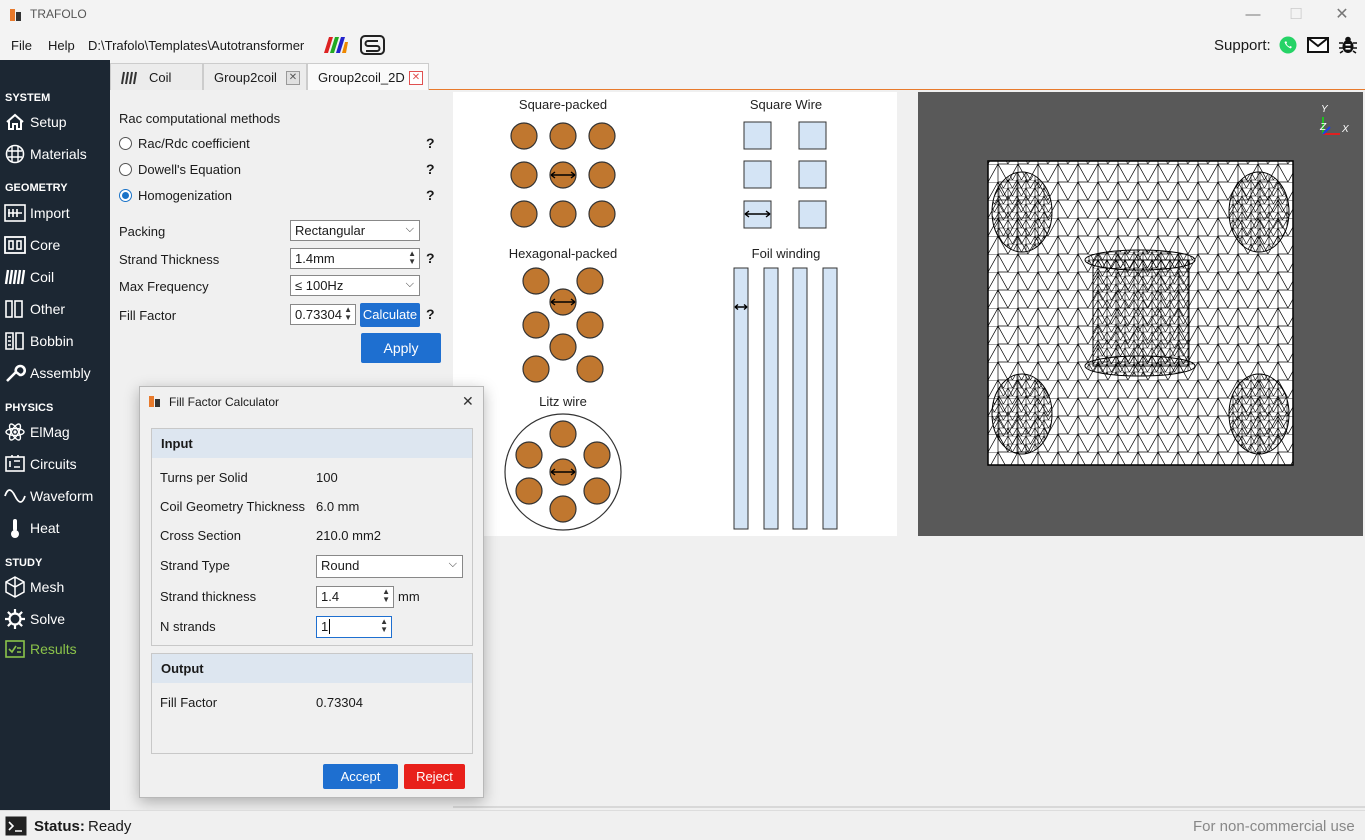  I want to click on packing-label: Packing, so click(142, 231).